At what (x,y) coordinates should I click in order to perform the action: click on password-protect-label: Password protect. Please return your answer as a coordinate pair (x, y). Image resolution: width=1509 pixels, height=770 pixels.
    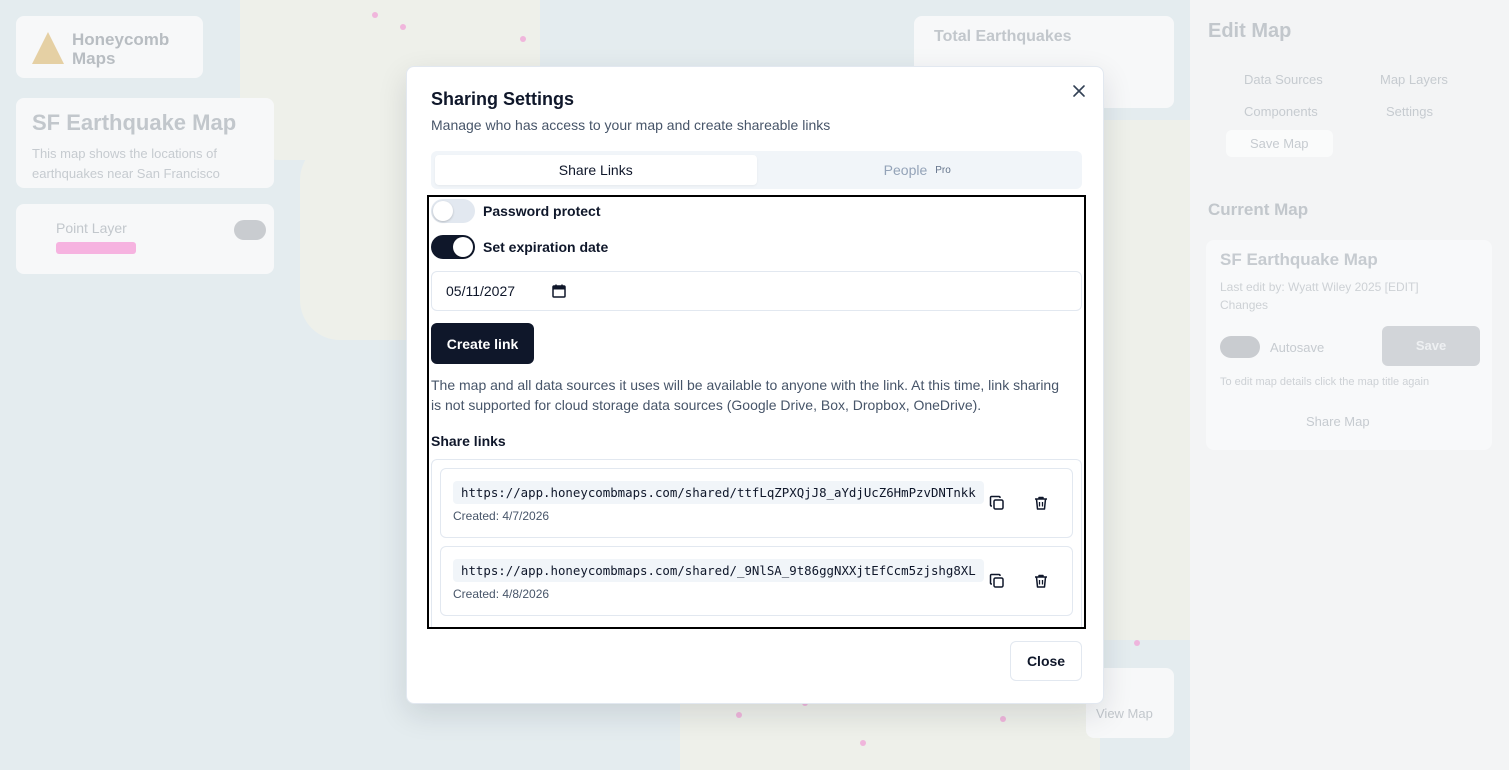
    Looking at the image, I should click on (542, 211).